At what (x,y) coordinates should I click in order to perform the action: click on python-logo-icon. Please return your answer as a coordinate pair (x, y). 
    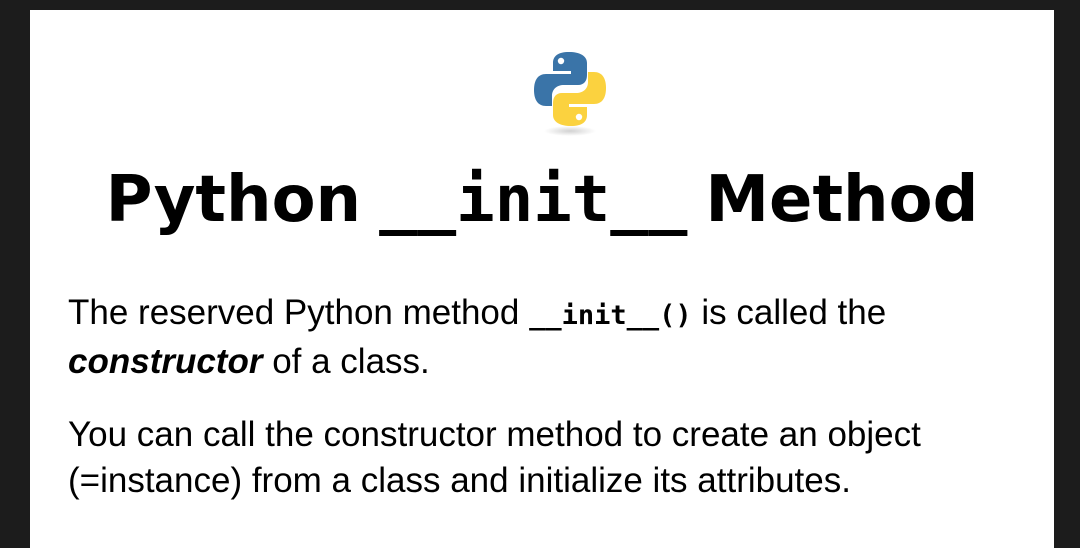
    Looking at the image, I should click on (570, 94).